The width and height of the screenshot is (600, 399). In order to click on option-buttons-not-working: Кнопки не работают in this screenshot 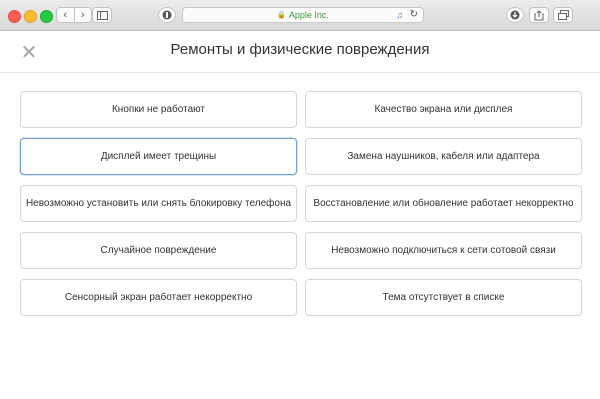, I will do `click(158, 109)`.